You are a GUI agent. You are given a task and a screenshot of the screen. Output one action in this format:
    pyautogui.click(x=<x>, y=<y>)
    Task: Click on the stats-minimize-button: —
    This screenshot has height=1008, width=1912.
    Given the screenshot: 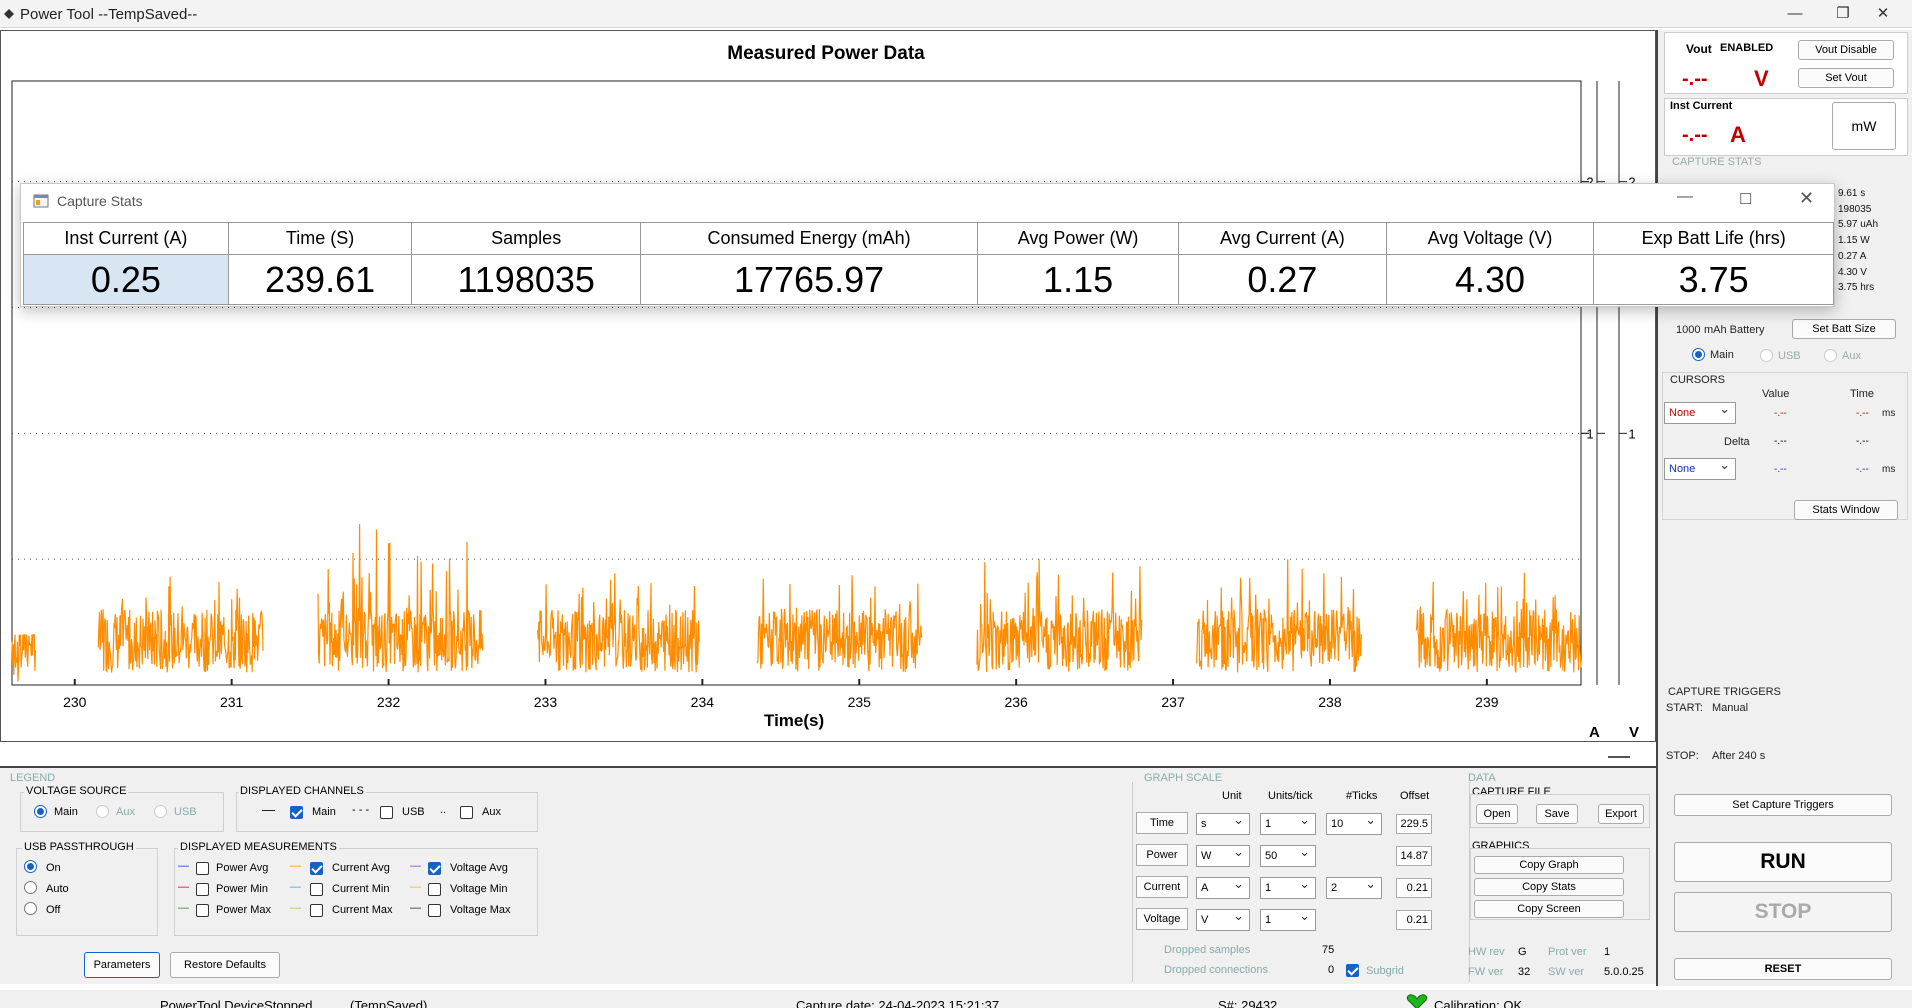 What is the action you would take?
    pyautogui.click(x=1685, y=197)
    